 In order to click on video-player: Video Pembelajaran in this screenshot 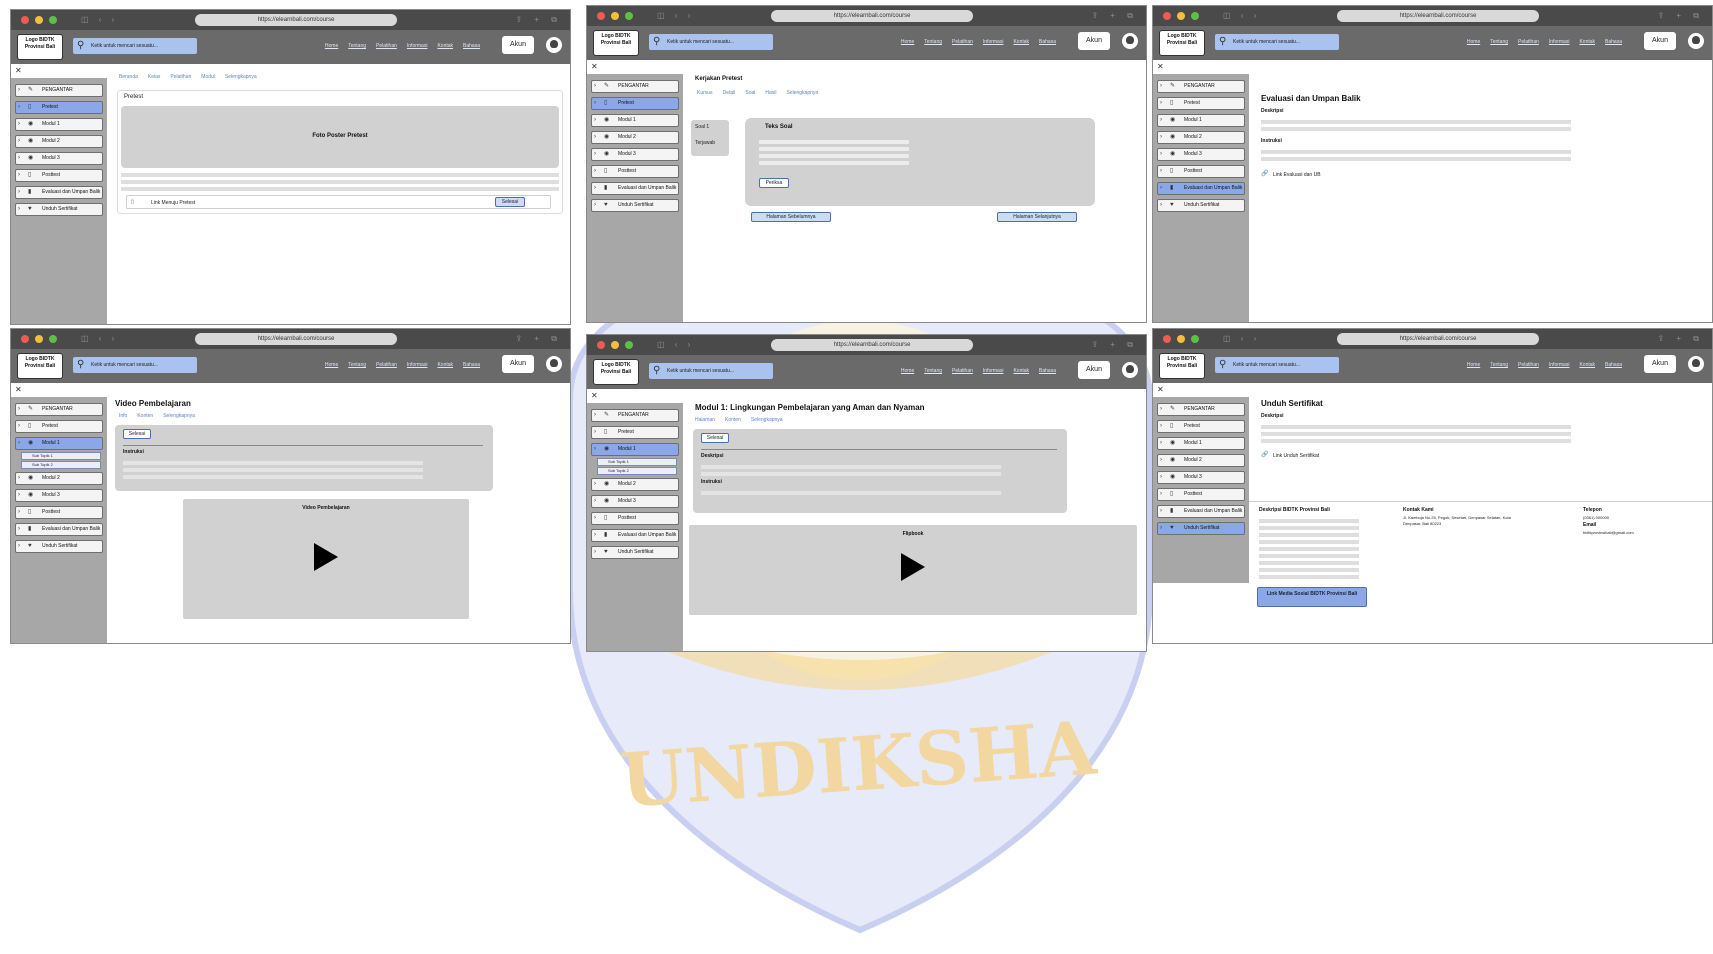, I will do `click(326, 559)`.